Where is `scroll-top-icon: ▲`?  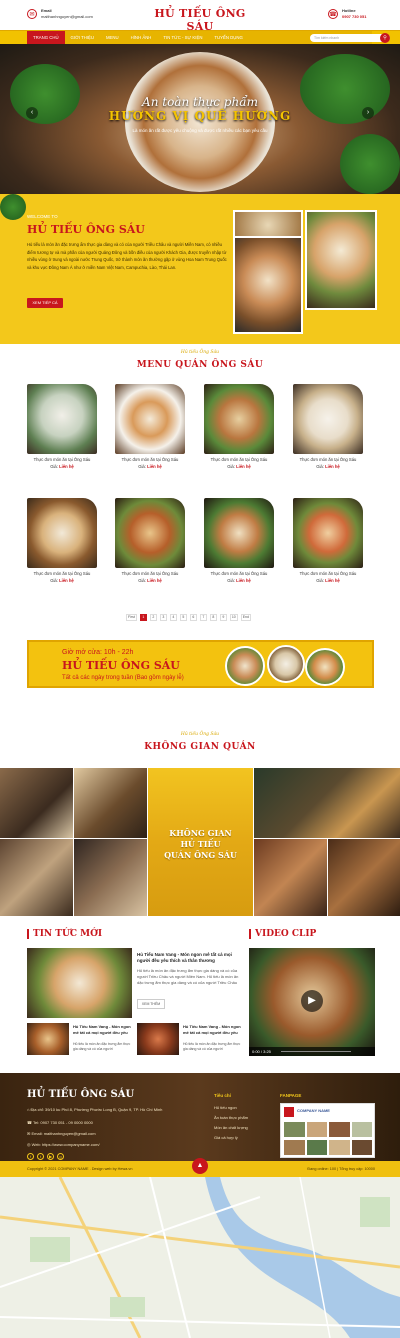 scroll-top-icon: ▲ is located at coordinates (200, 1166).